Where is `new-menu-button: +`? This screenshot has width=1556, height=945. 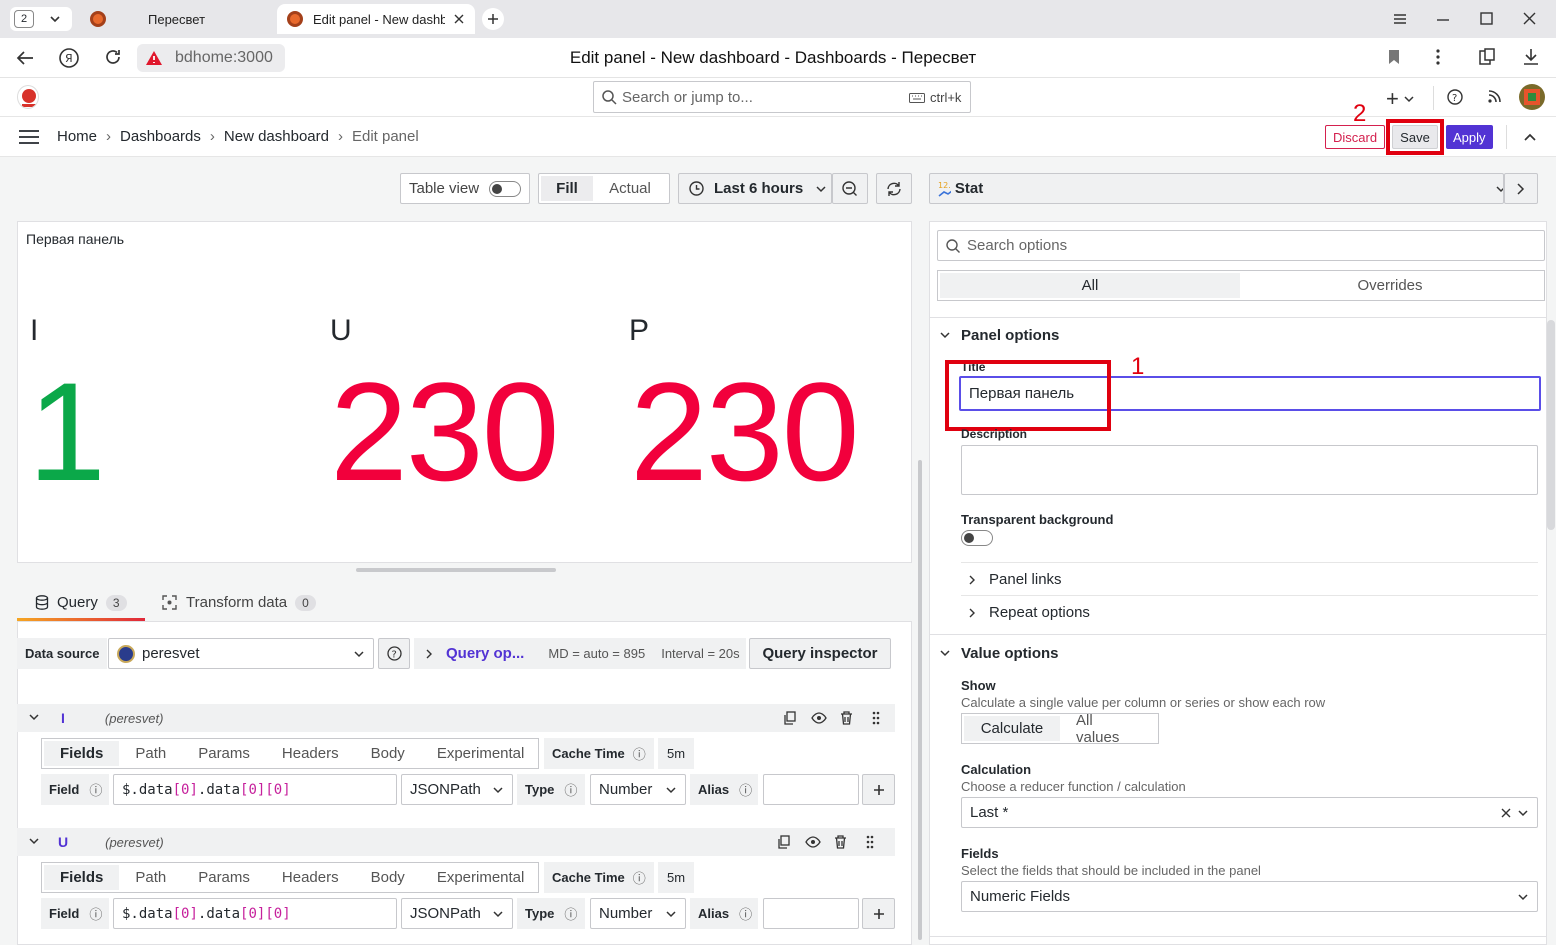
new-menu-button: + is located at coordinates (1400, 99).